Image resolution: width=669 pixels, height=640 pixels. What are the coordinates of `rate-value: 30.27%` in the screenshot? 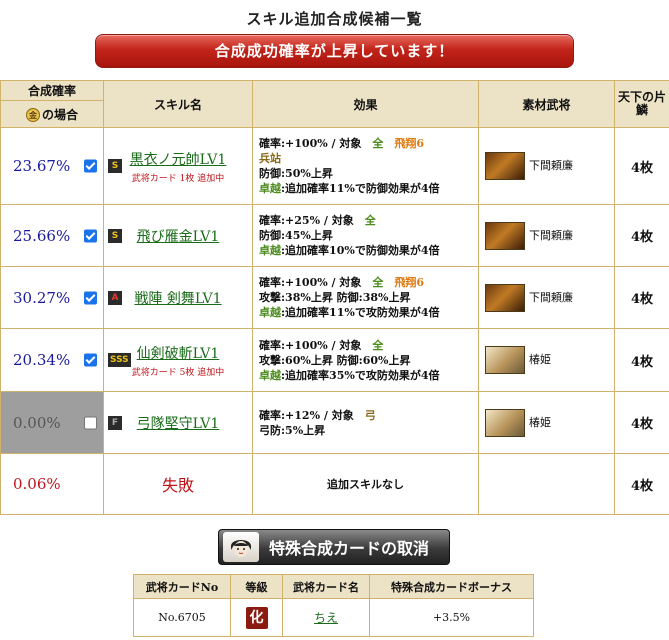 It's located at (42, 297).